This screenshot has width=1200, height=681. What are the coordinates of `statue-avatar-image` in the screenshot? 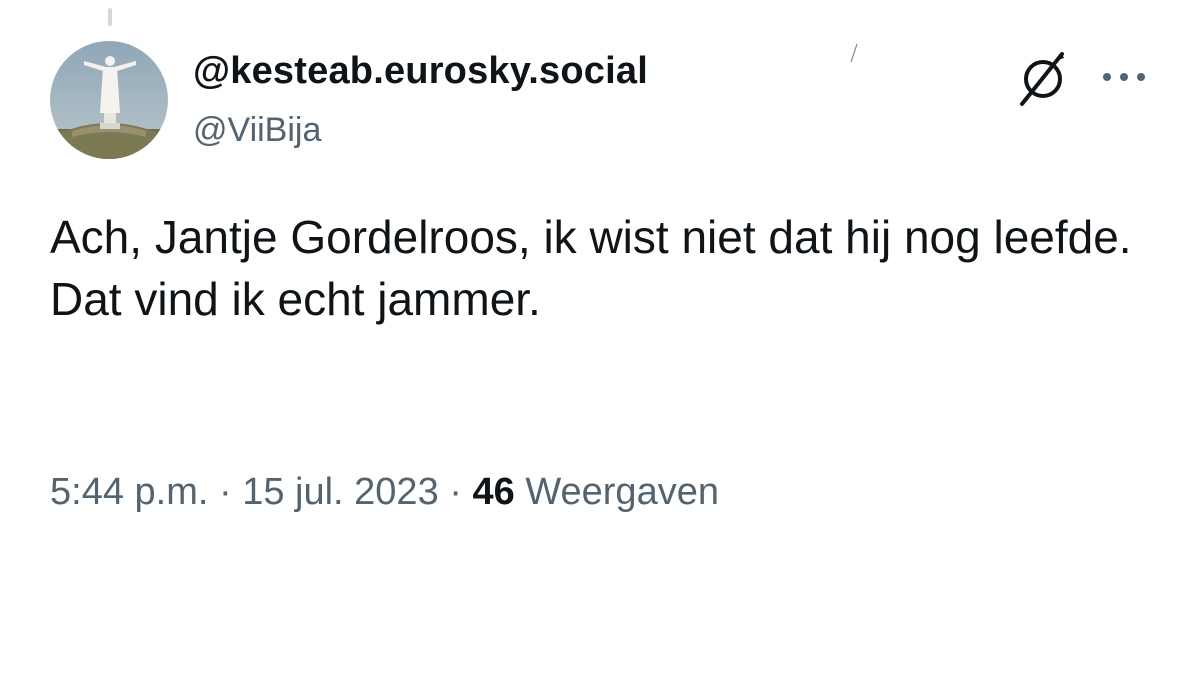 It's located at (109, 100).